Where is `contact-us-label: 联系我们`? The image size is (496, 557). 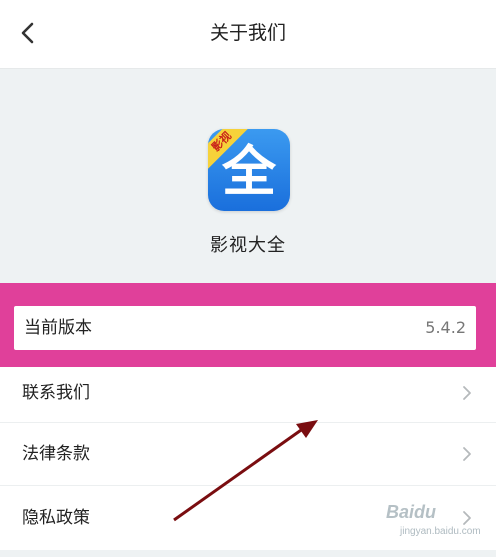 contact-us-label: 联系我们 is located at coordinates (56, 393).